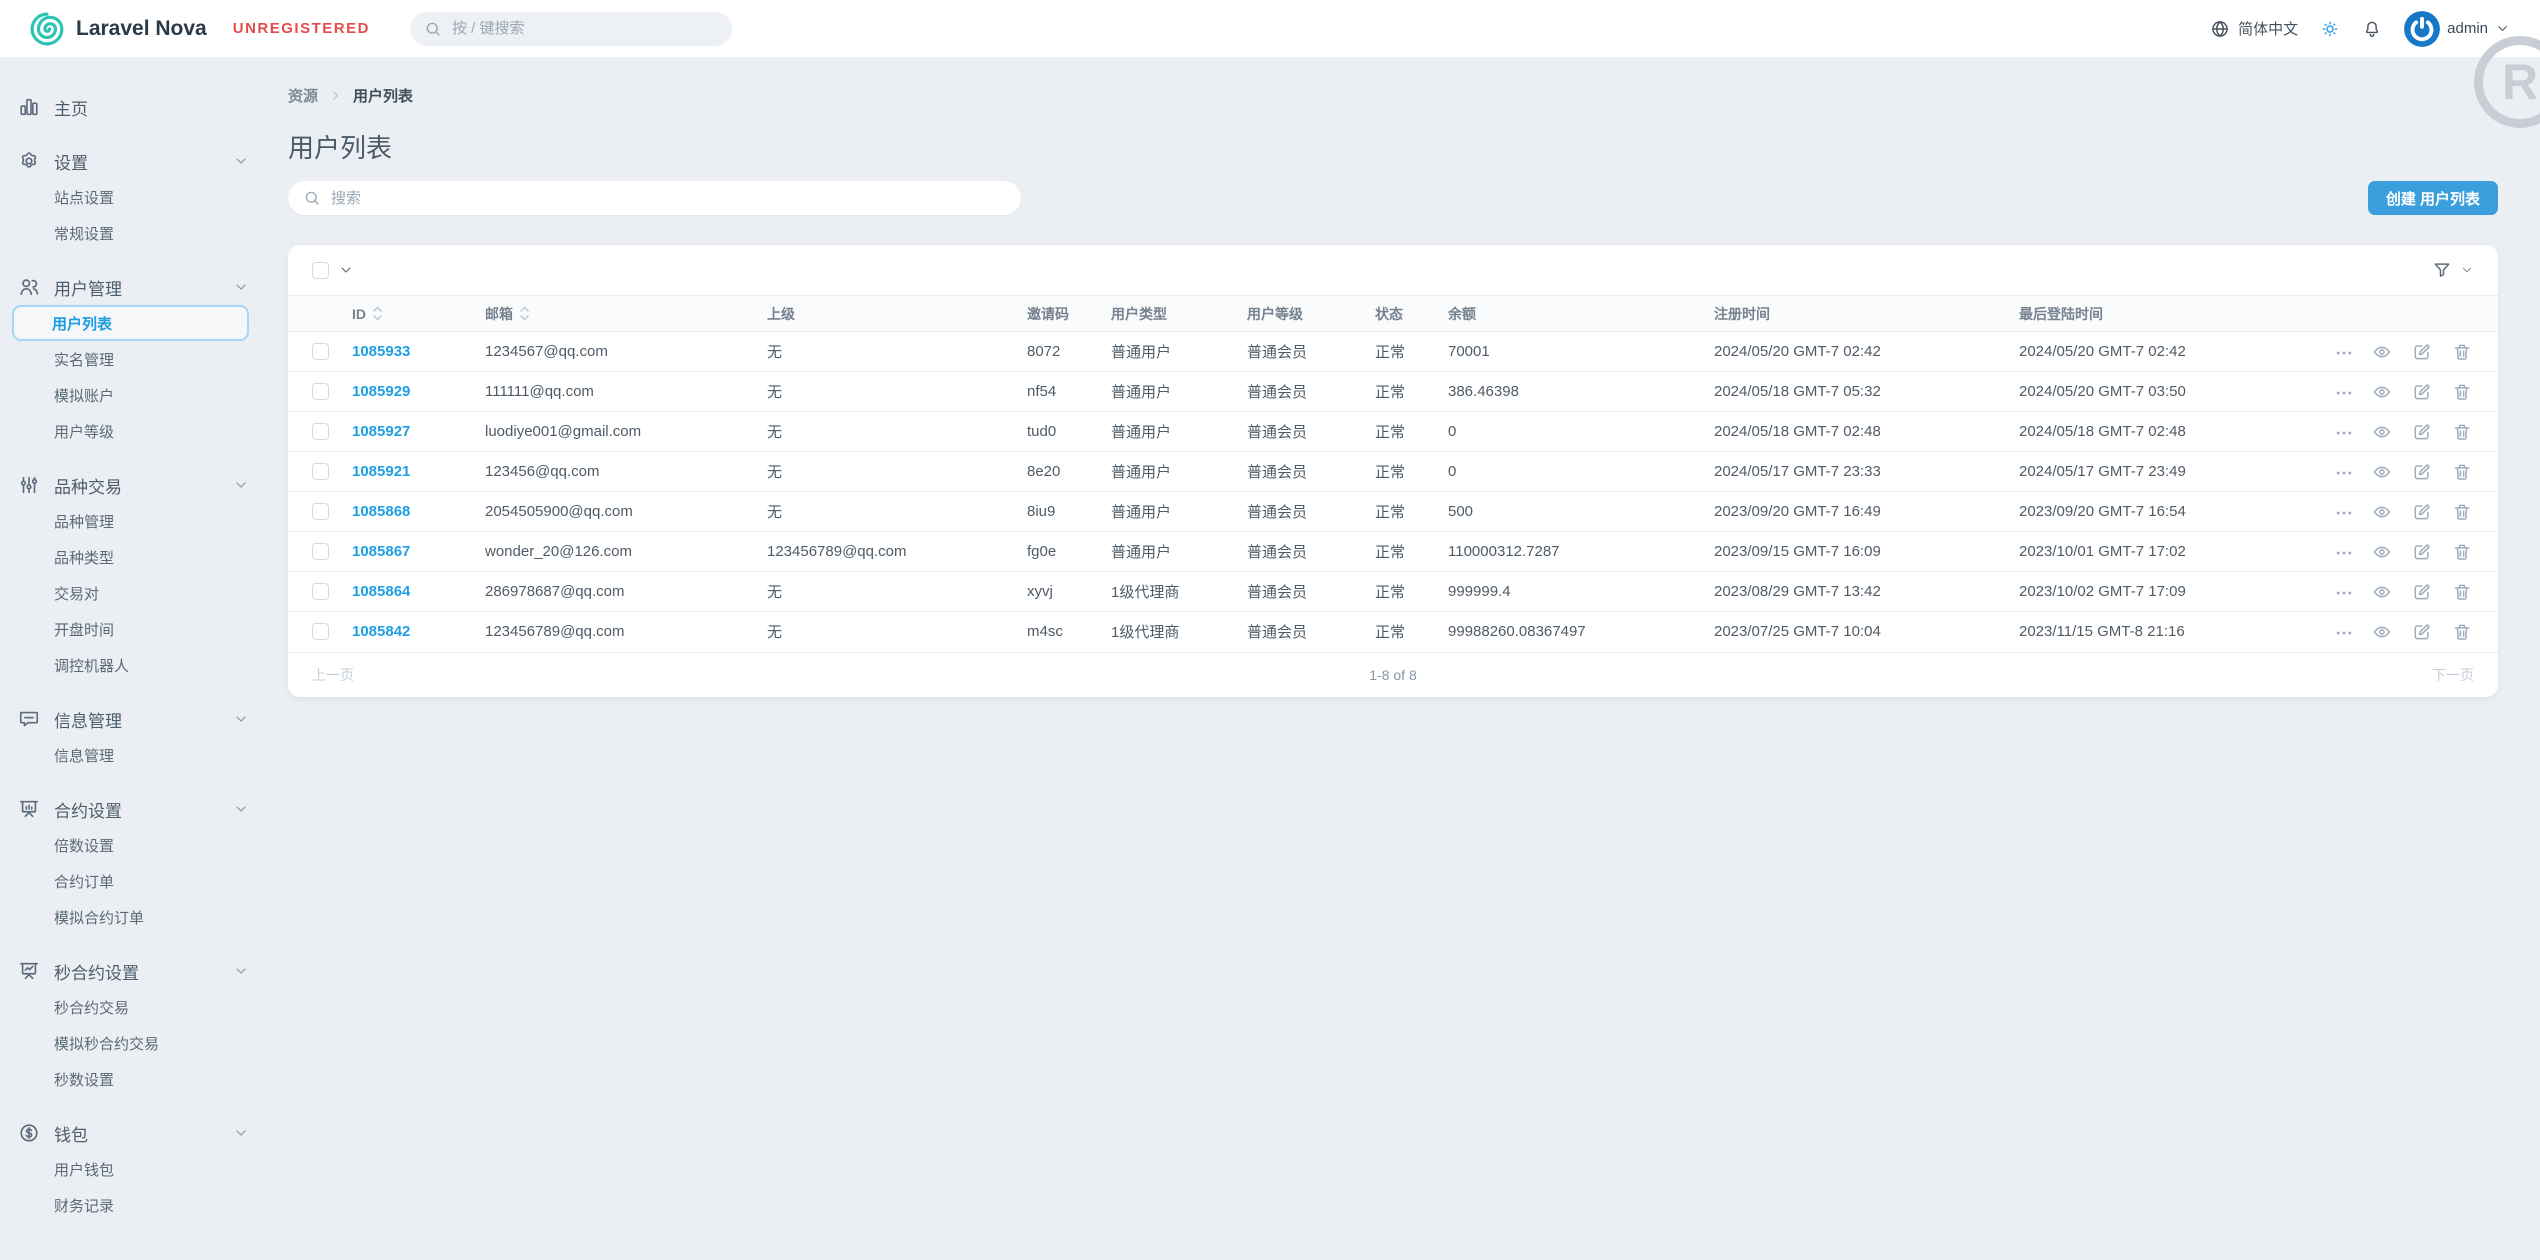 The image size is (2540, 1260). Describe the element at coordinates (133, 1007) in the screenshot. I see `sidebar-item: 秒合约交易` at that location.